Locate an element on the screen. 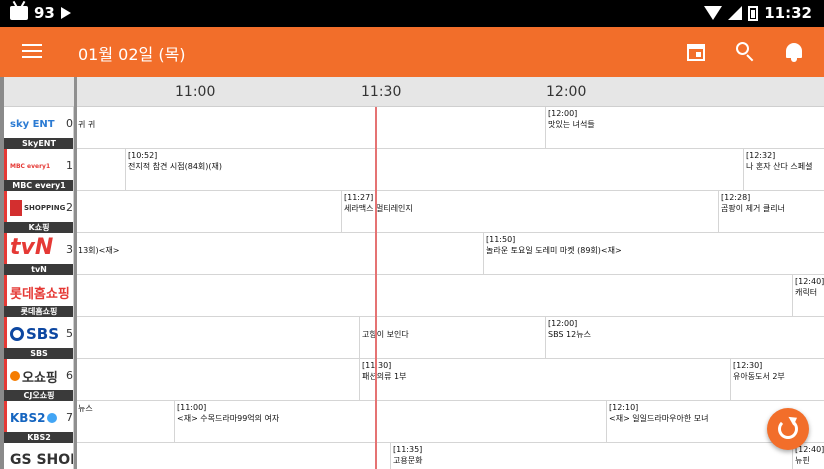 The image size is (824, 469). channel-number: 7 is located at coordinates (69, 417).